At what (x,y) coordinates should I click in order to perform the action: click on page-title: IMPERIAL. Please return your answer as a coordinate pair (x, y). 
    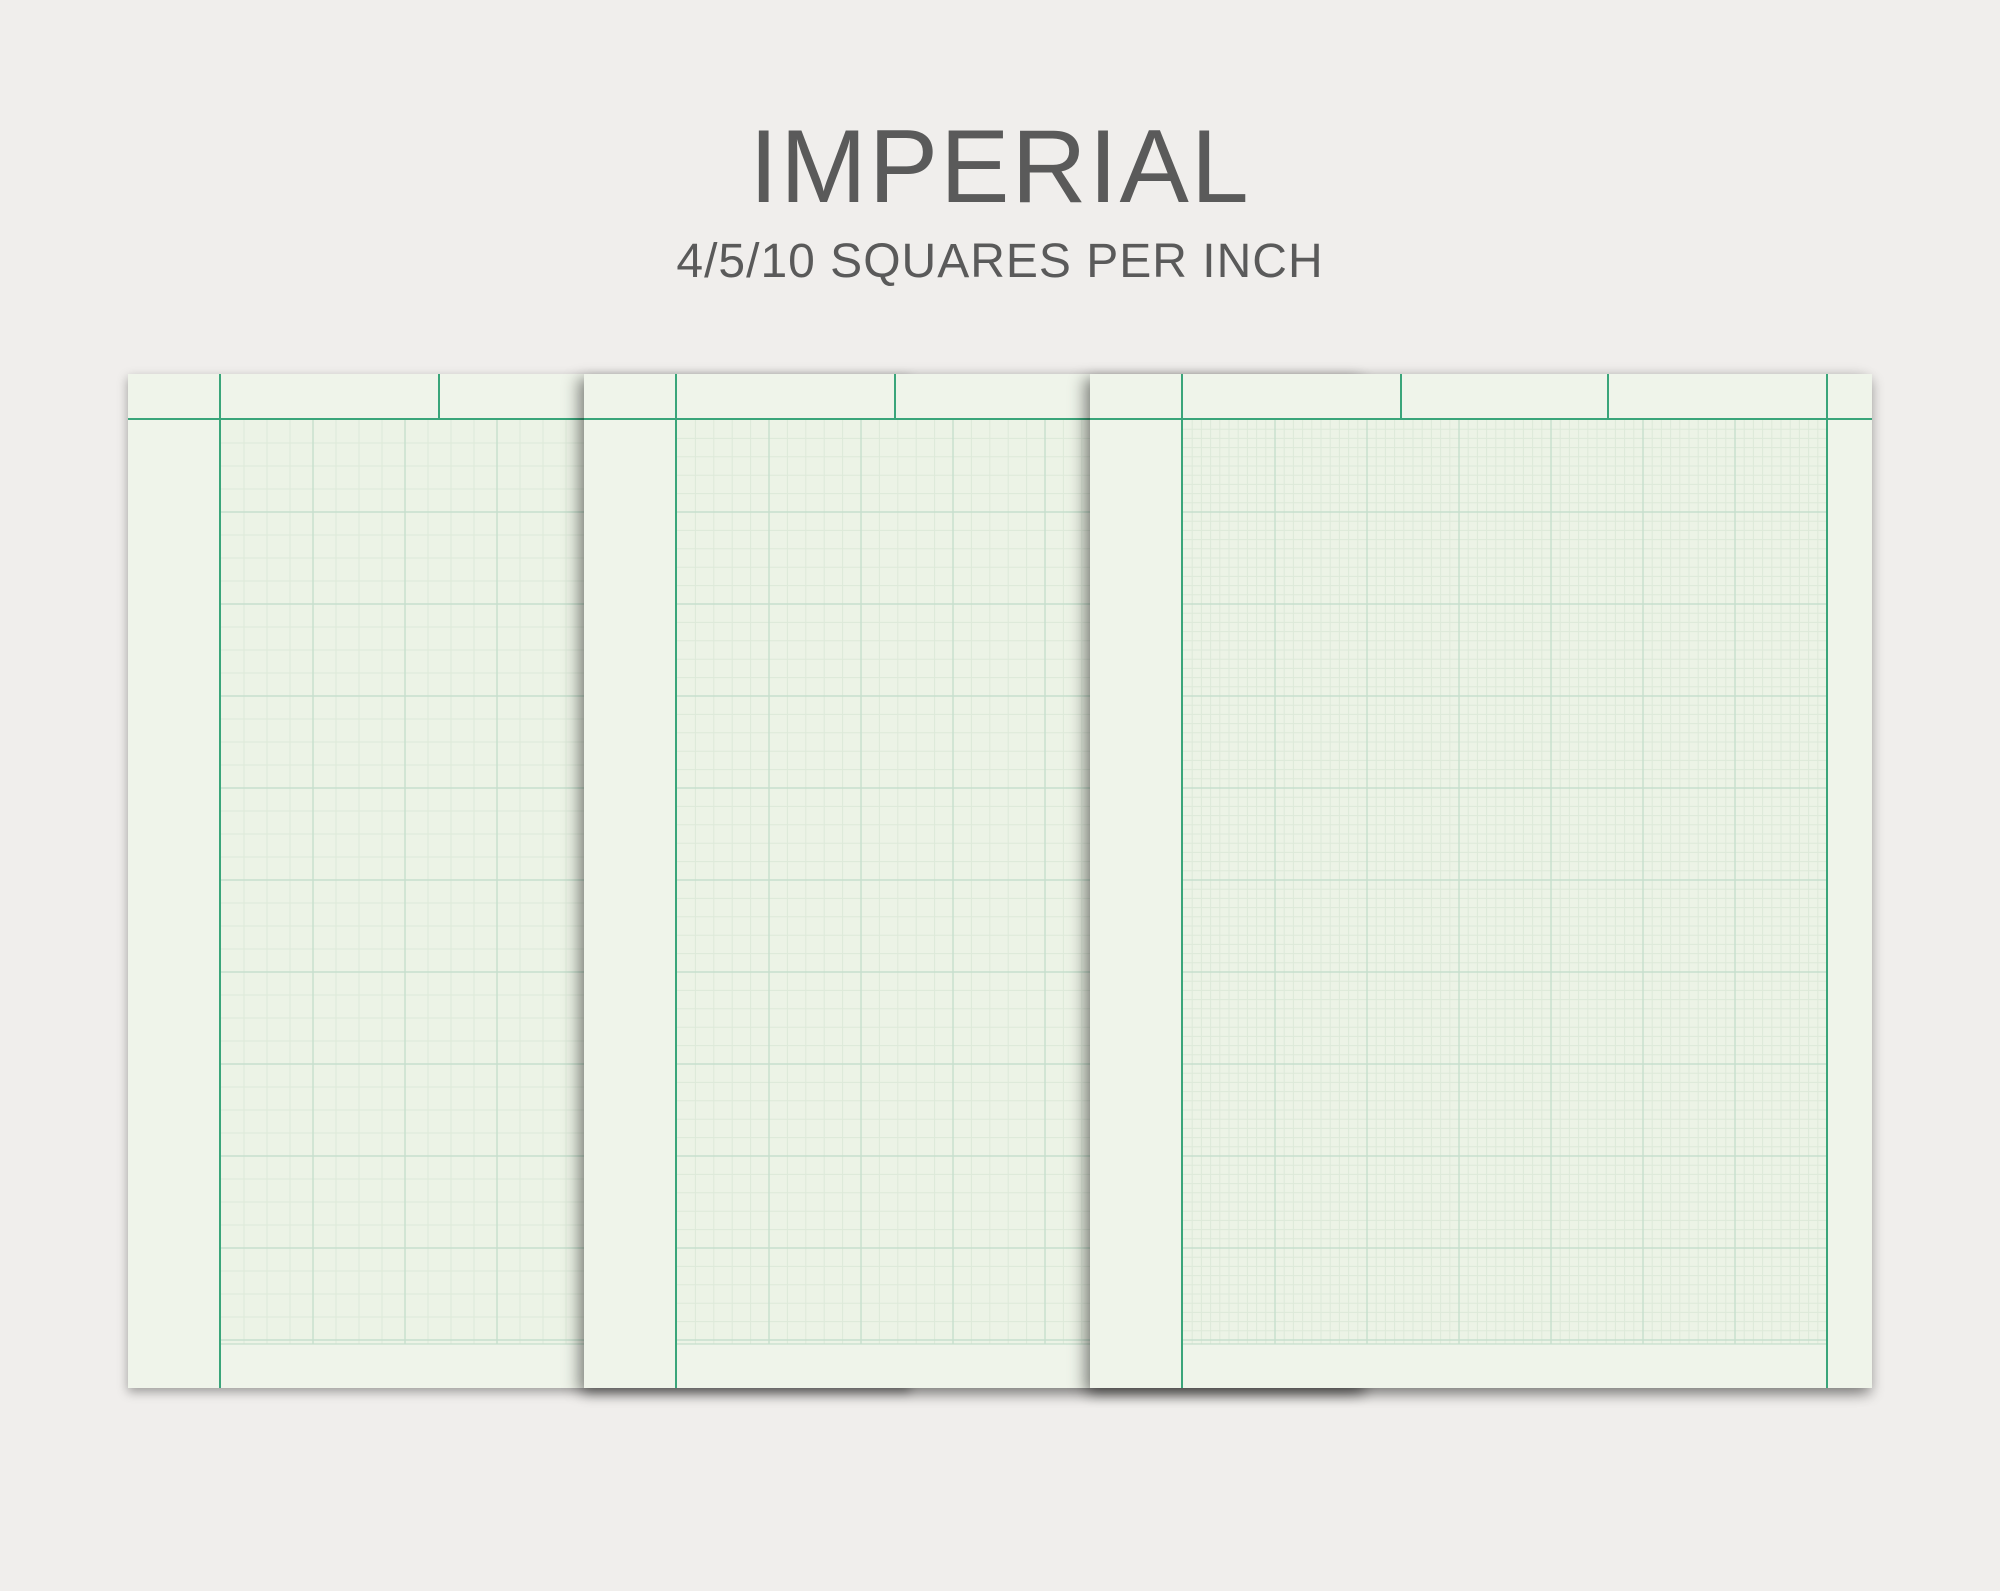
    Looking at the image, I should click on (1000, 167).